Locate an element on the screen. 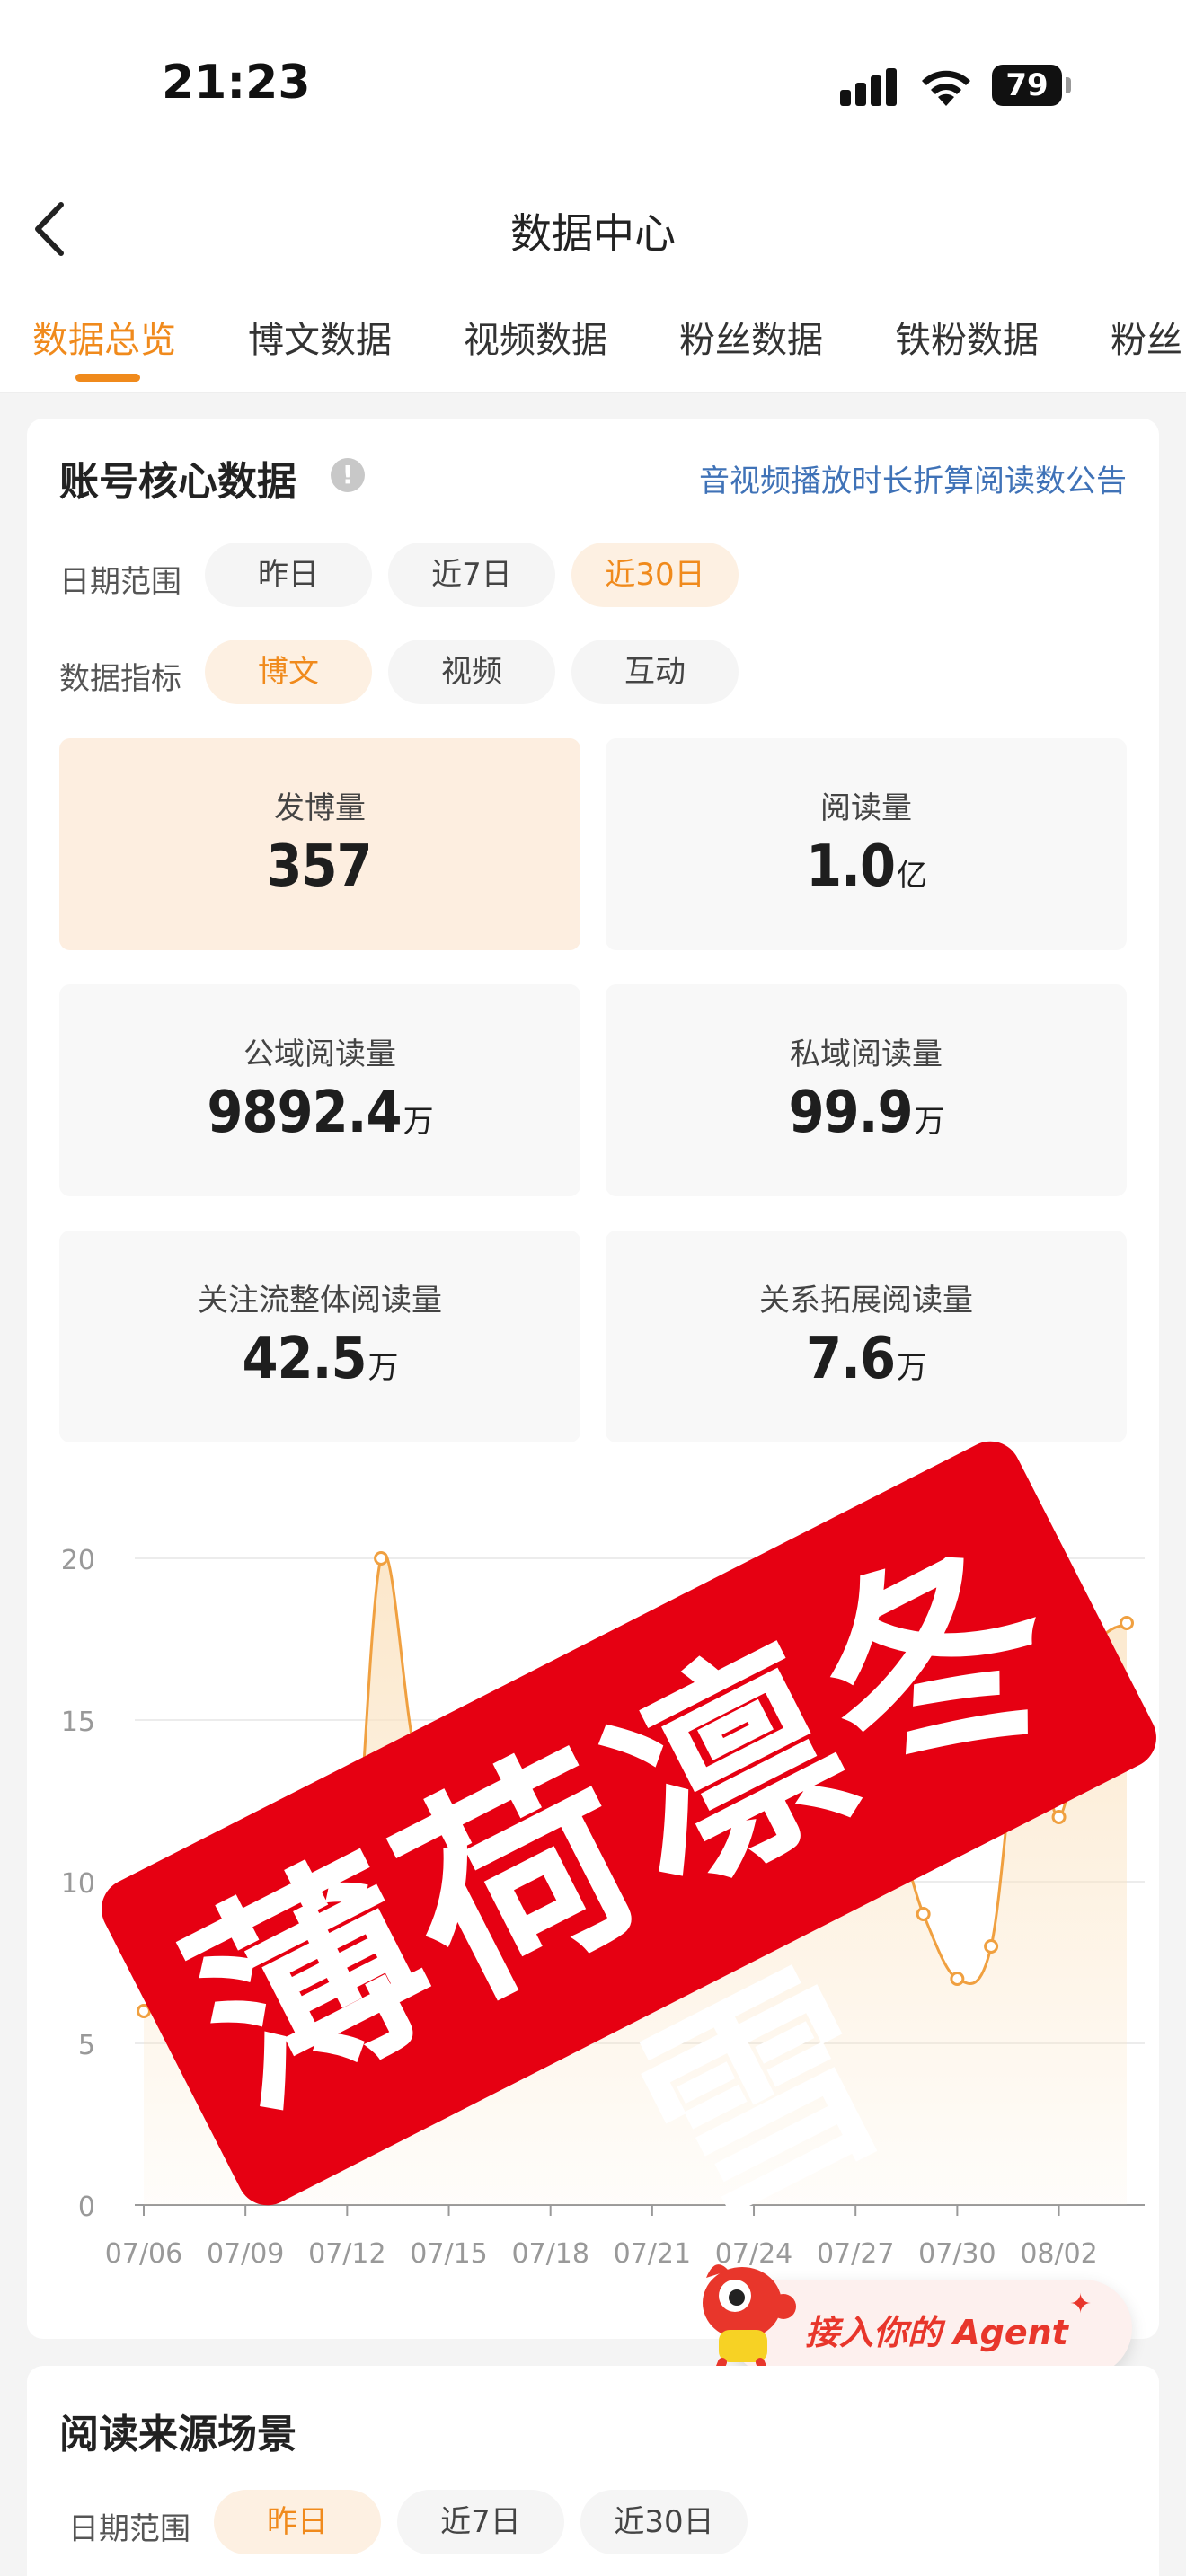  tab-iron-fans: 铁粉数据 is located at coordinates (967, 337).